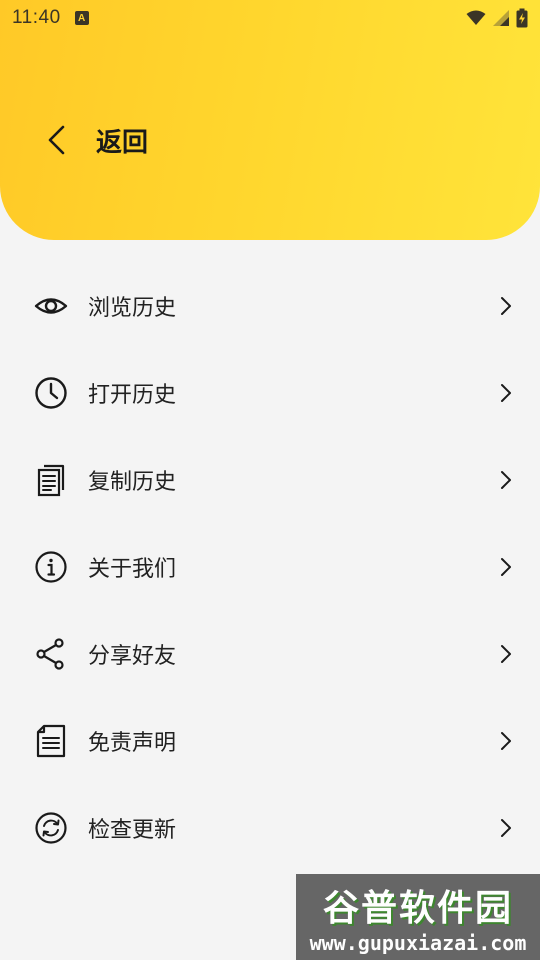 This screenshot has width=540, height=960. Describe the element at coordinates (132, 395) in the screenshot. I see `menu-item-label: 打开历史` at that location.